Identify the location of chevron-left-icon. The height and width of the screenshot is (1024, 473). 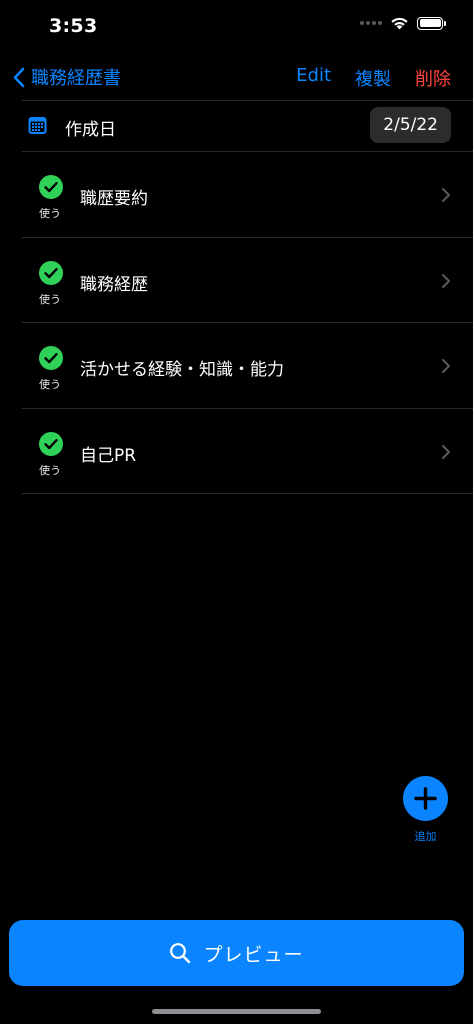
(19, 77).